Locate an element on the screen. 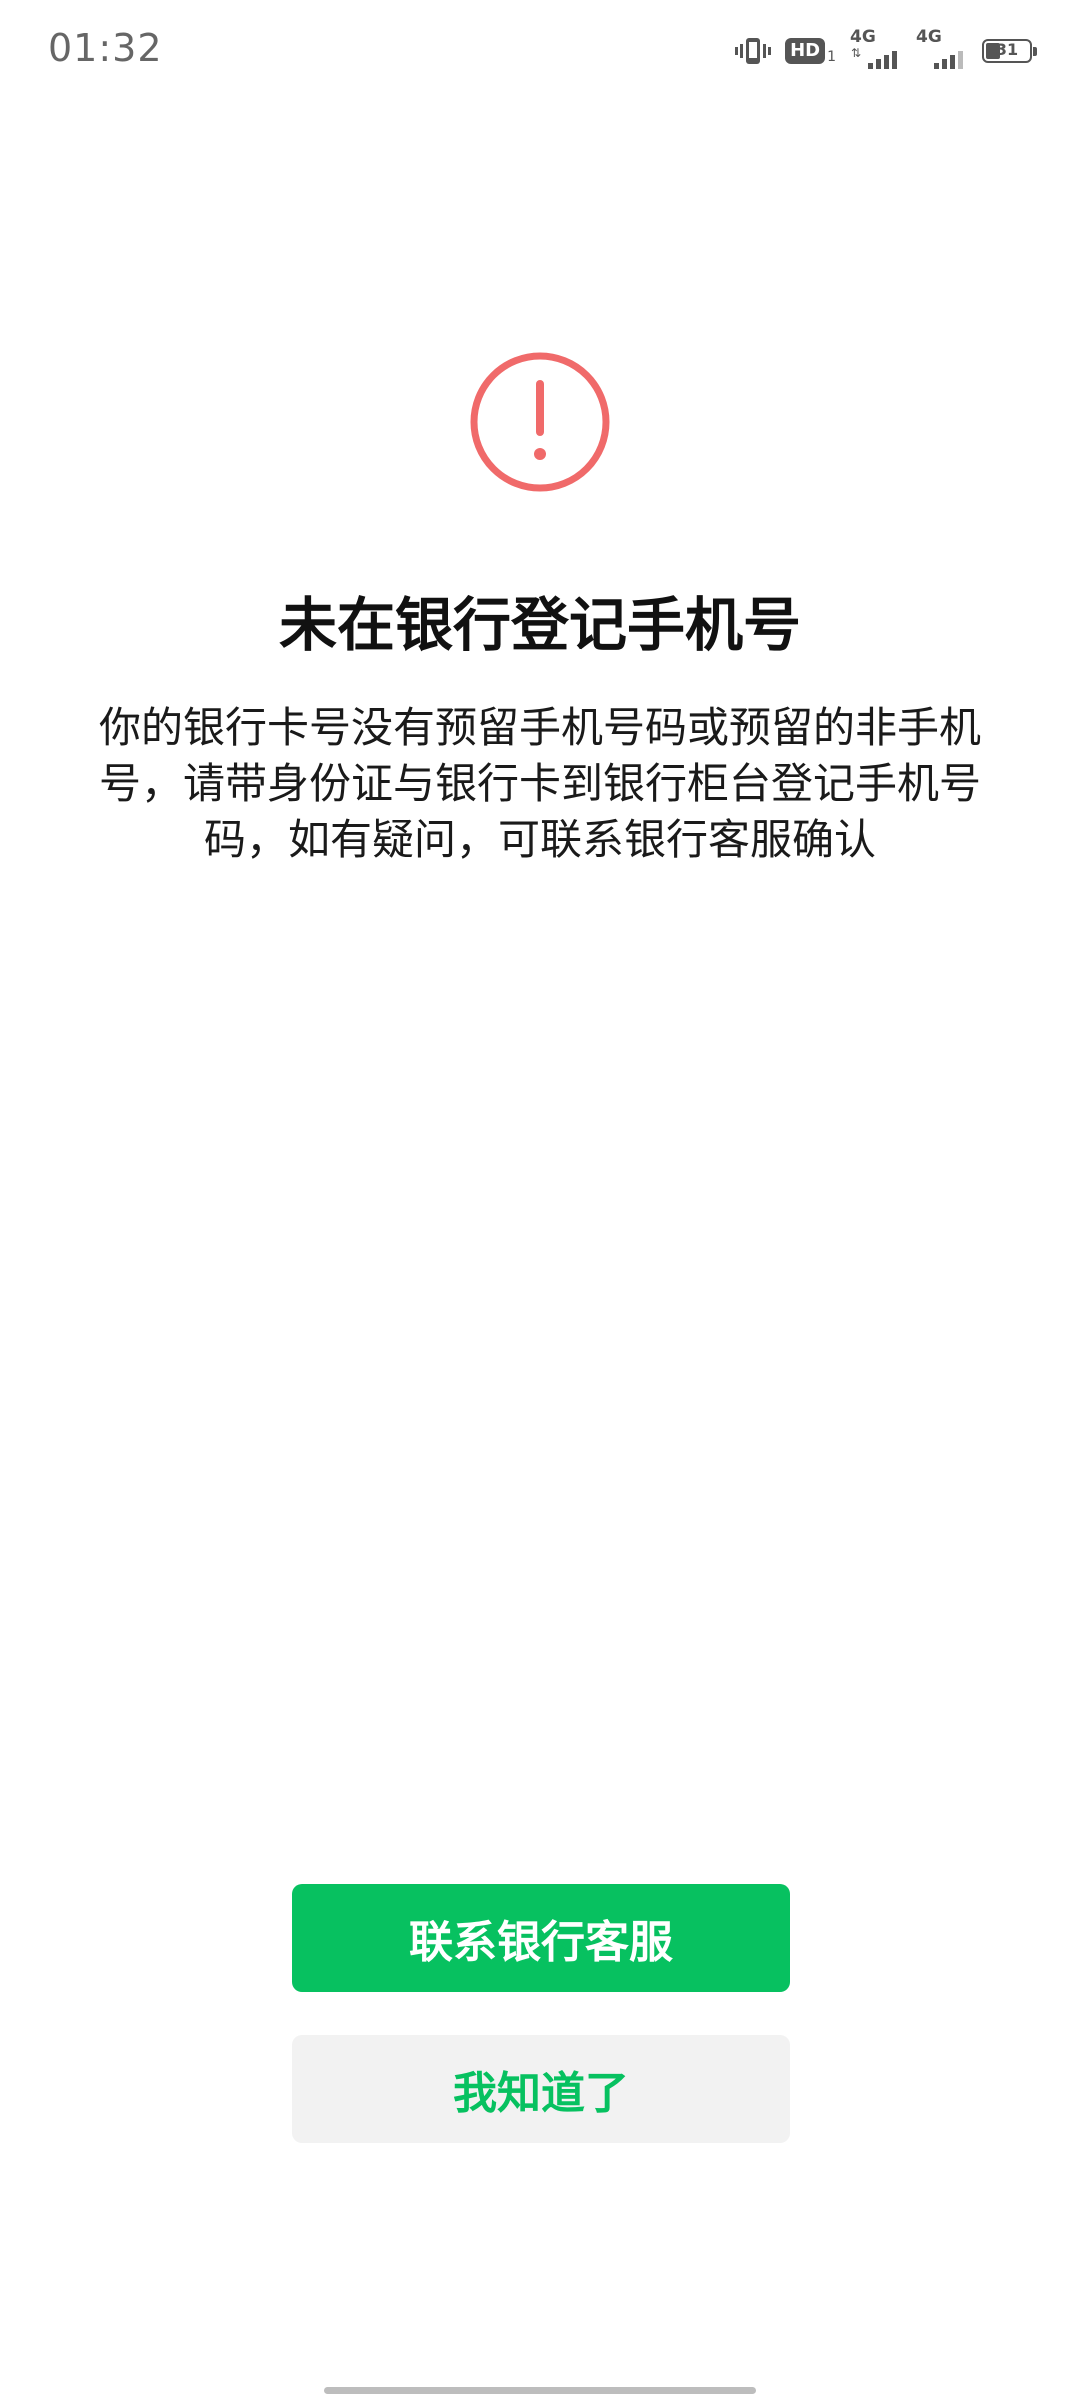 This screenshot has height=2400, width=1080. hd-badge: HD is located at coordinates (805, 51).